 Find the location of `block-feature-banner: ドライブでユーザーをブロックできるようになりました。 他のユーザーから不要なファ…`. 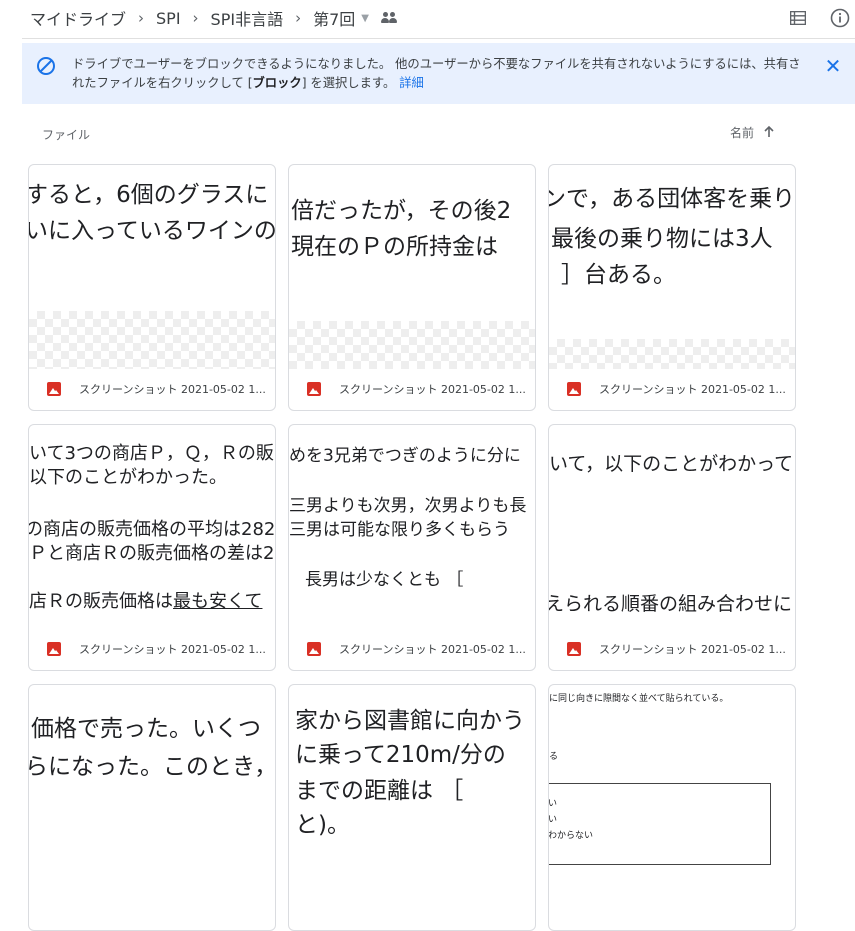

block-feature-banner: ドライブでユーザーをブロックできるようになりました。 他のユーザーから不要なファ… is located at coordinates (438, 73).